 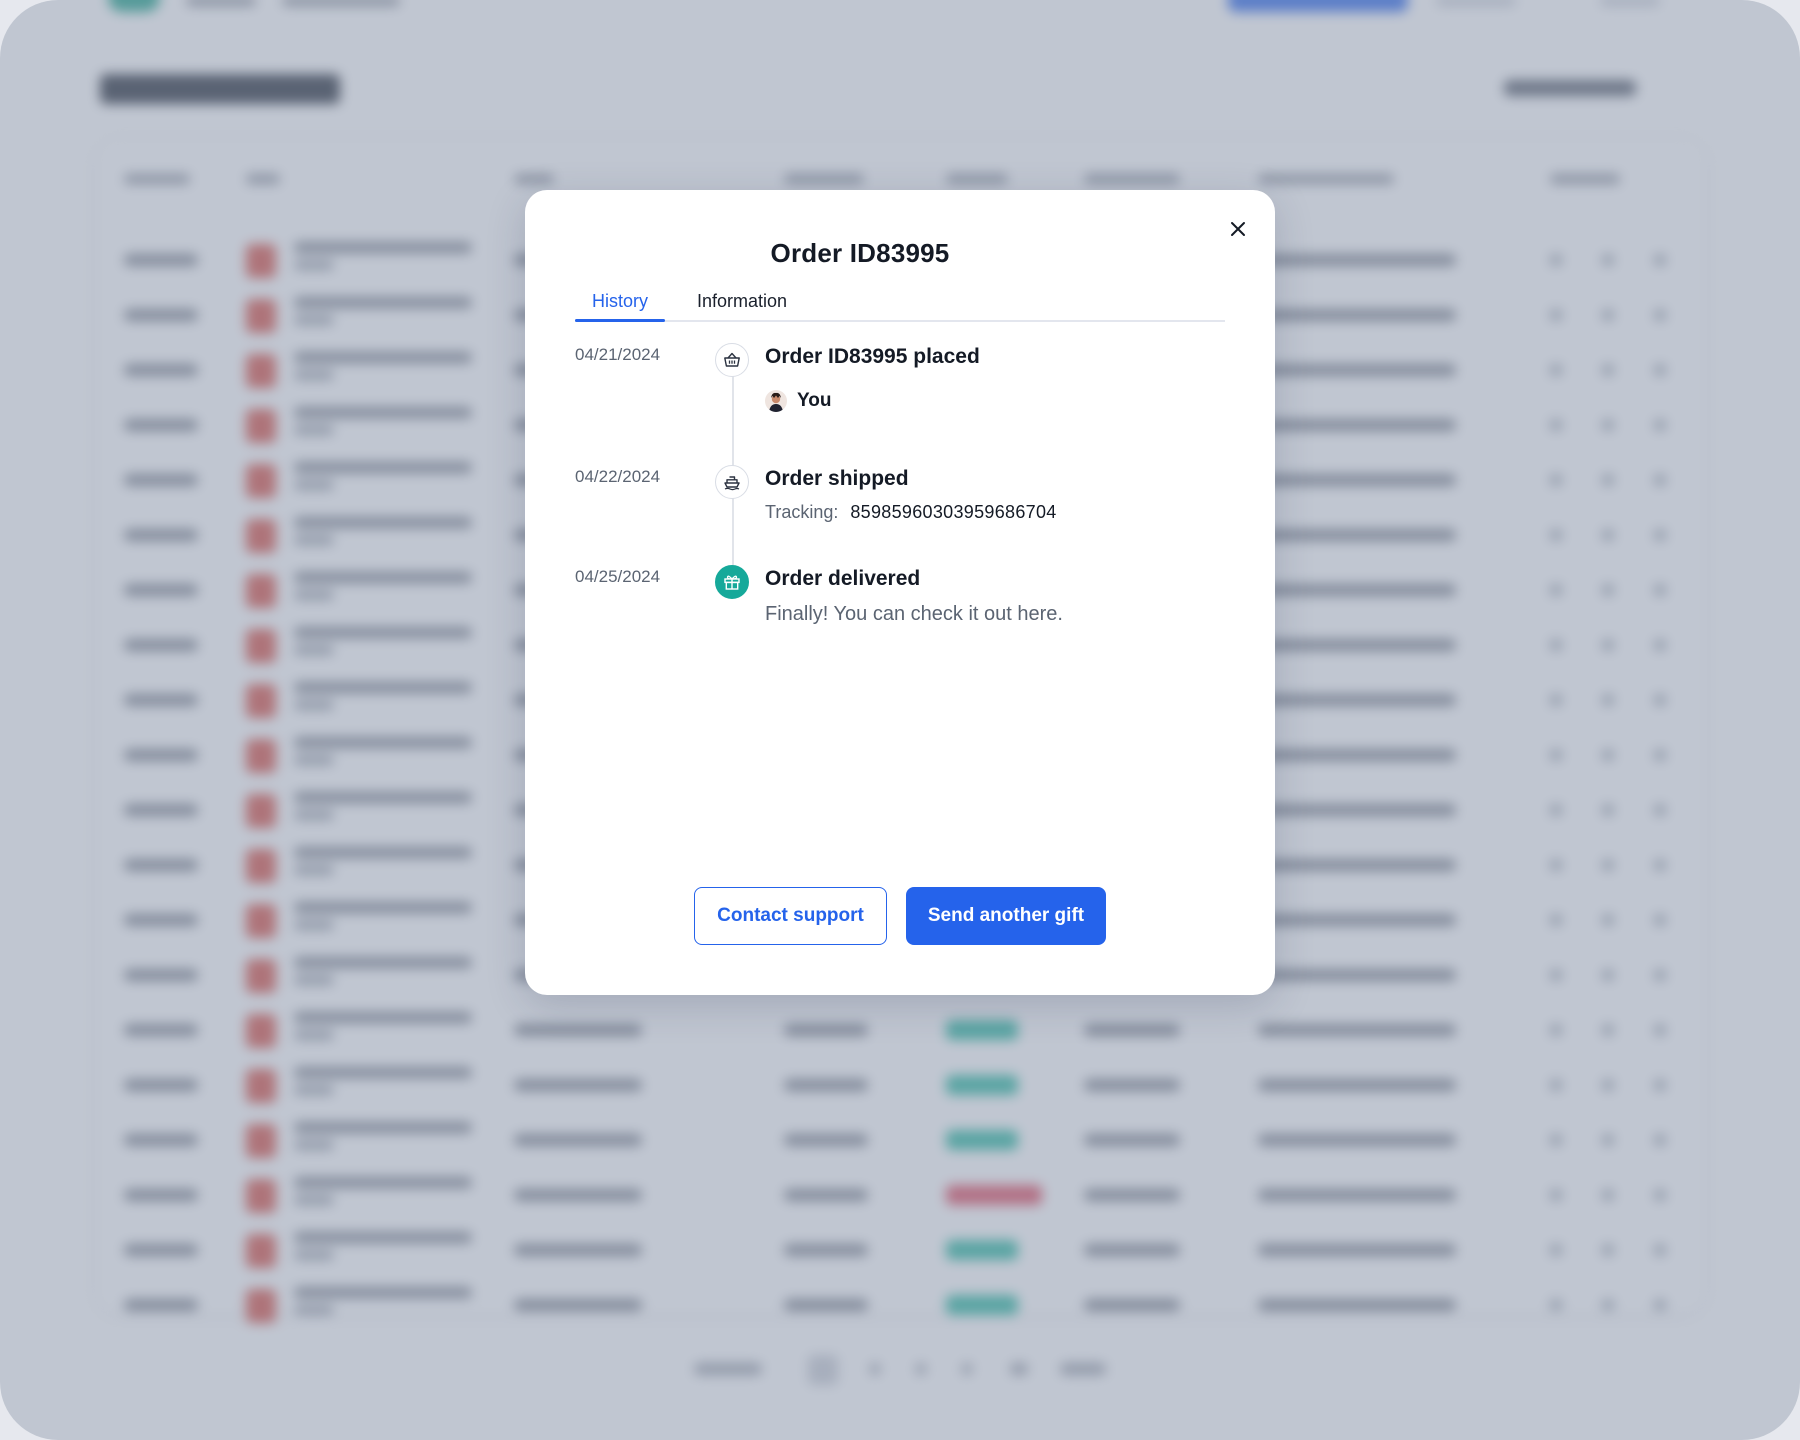 I want to click on tracking-number: 85985960303959686704, so click(x=953, y=512).